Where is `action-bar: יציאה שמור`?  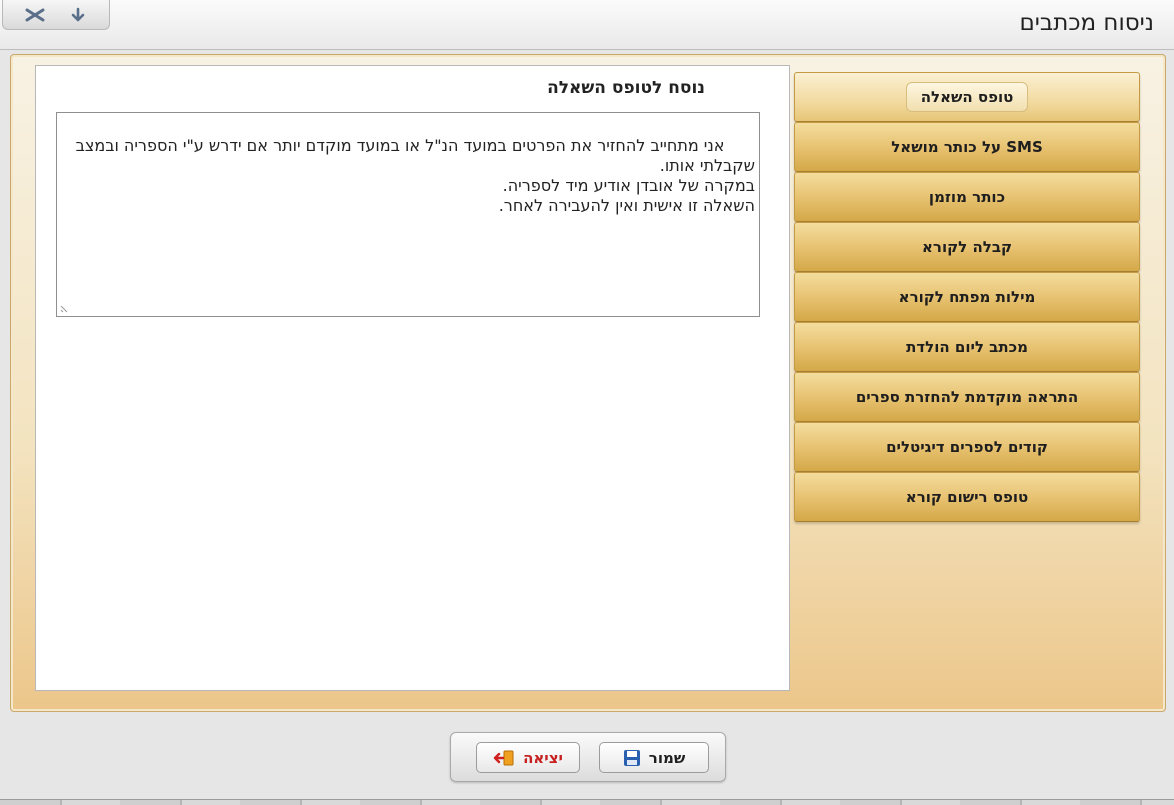
action-bar: יציאה שמור is located at coordinates (588, 757).